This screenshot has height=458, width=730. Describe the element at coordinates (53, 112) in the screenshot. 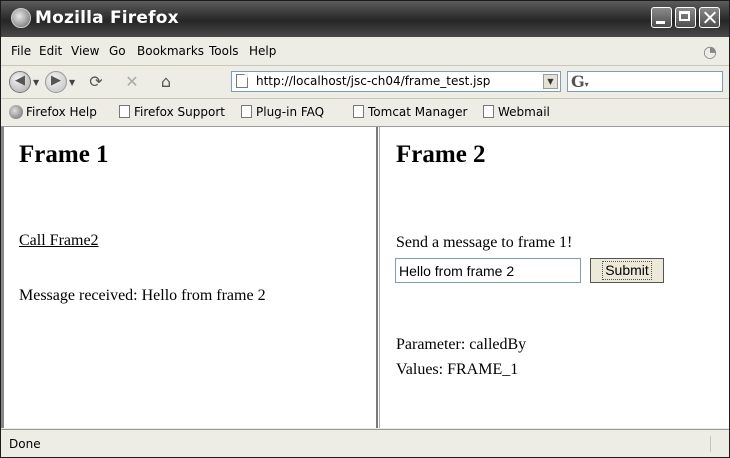

I see `bookmark-firefox-help: Firefox Help` at that location.